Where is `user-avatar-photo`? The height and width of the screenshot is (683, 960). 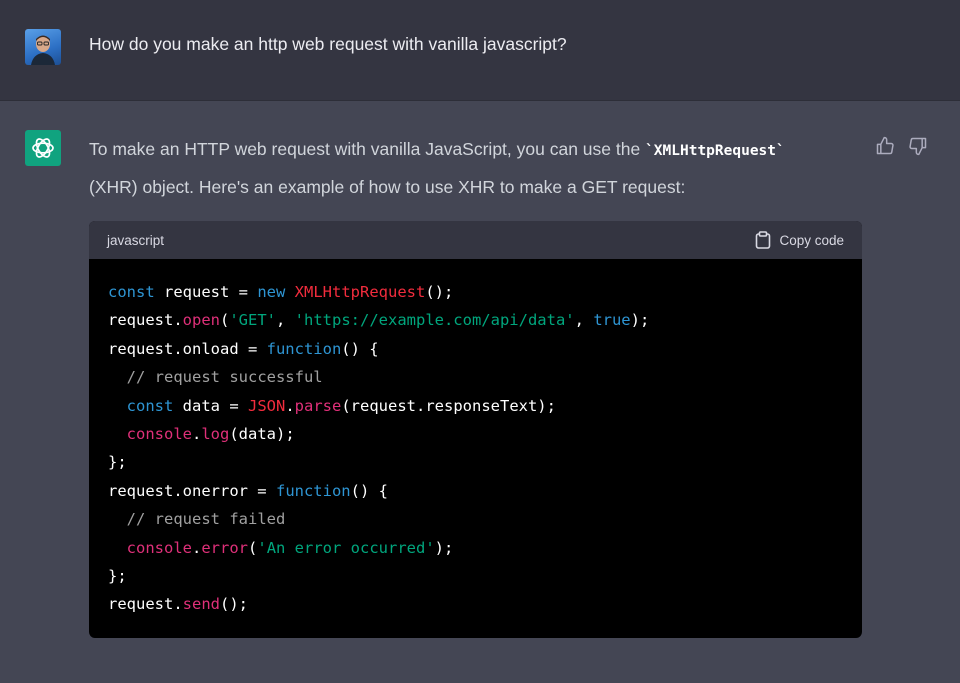 user-avatar-photo is located at coordinates (43, 50).